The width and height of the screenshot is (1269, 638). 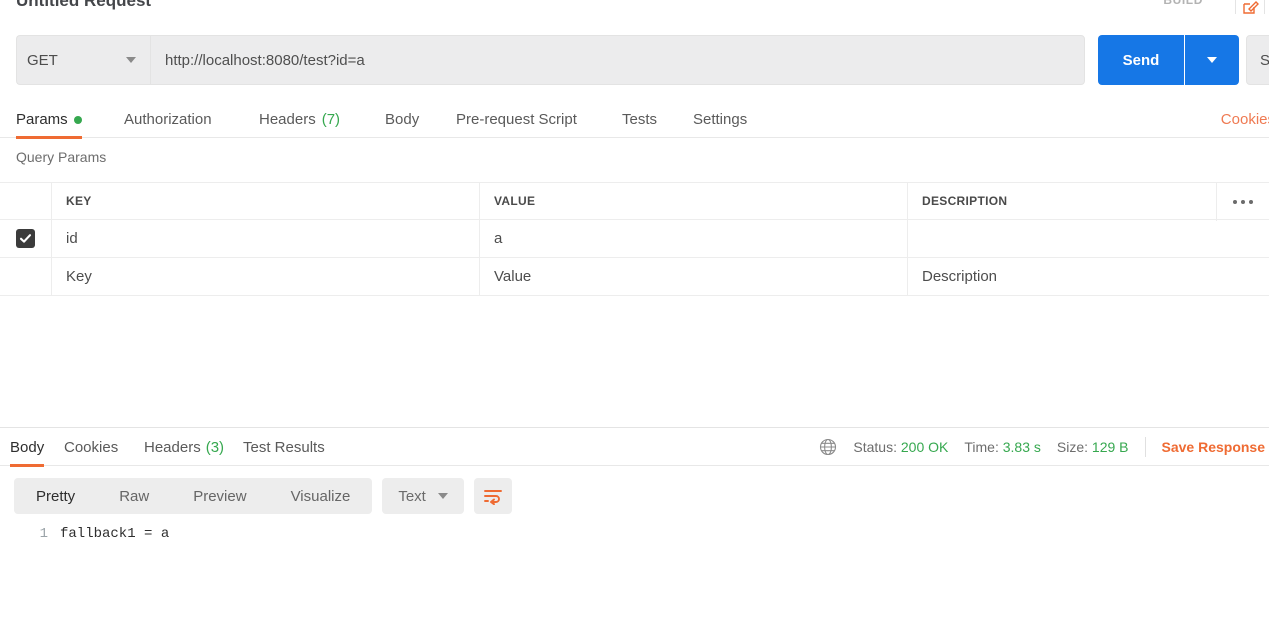 I want to click on tab-headers: Headers (7), so click(x=299, y=119).